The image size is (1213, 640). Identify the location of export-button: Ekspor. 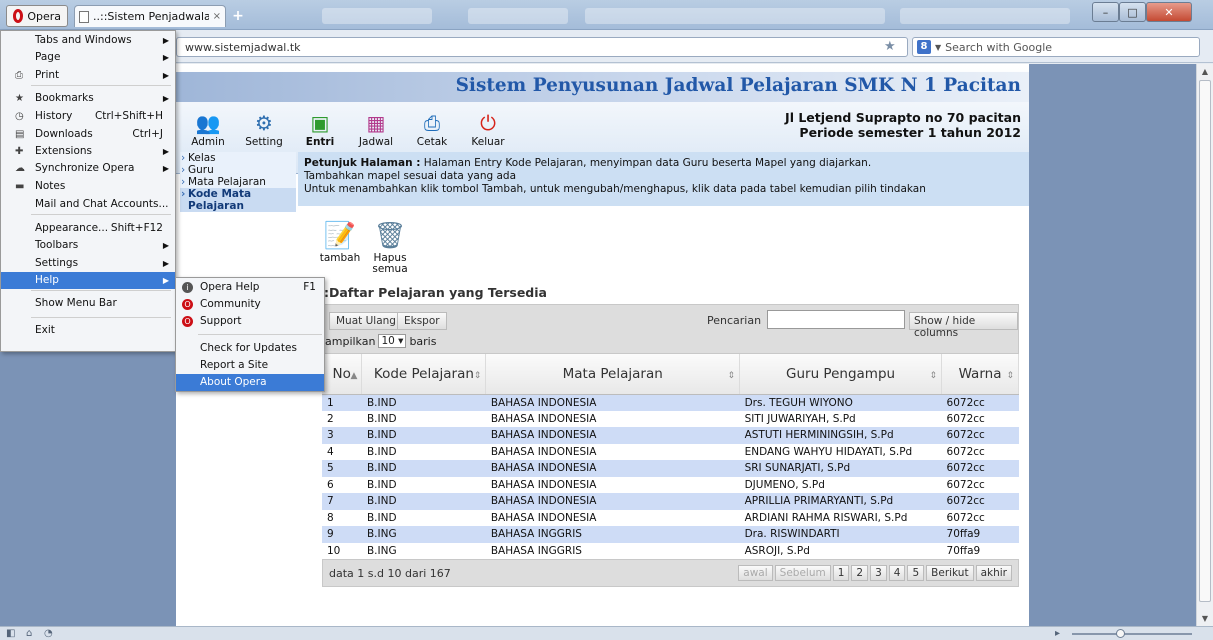
(422, 321).